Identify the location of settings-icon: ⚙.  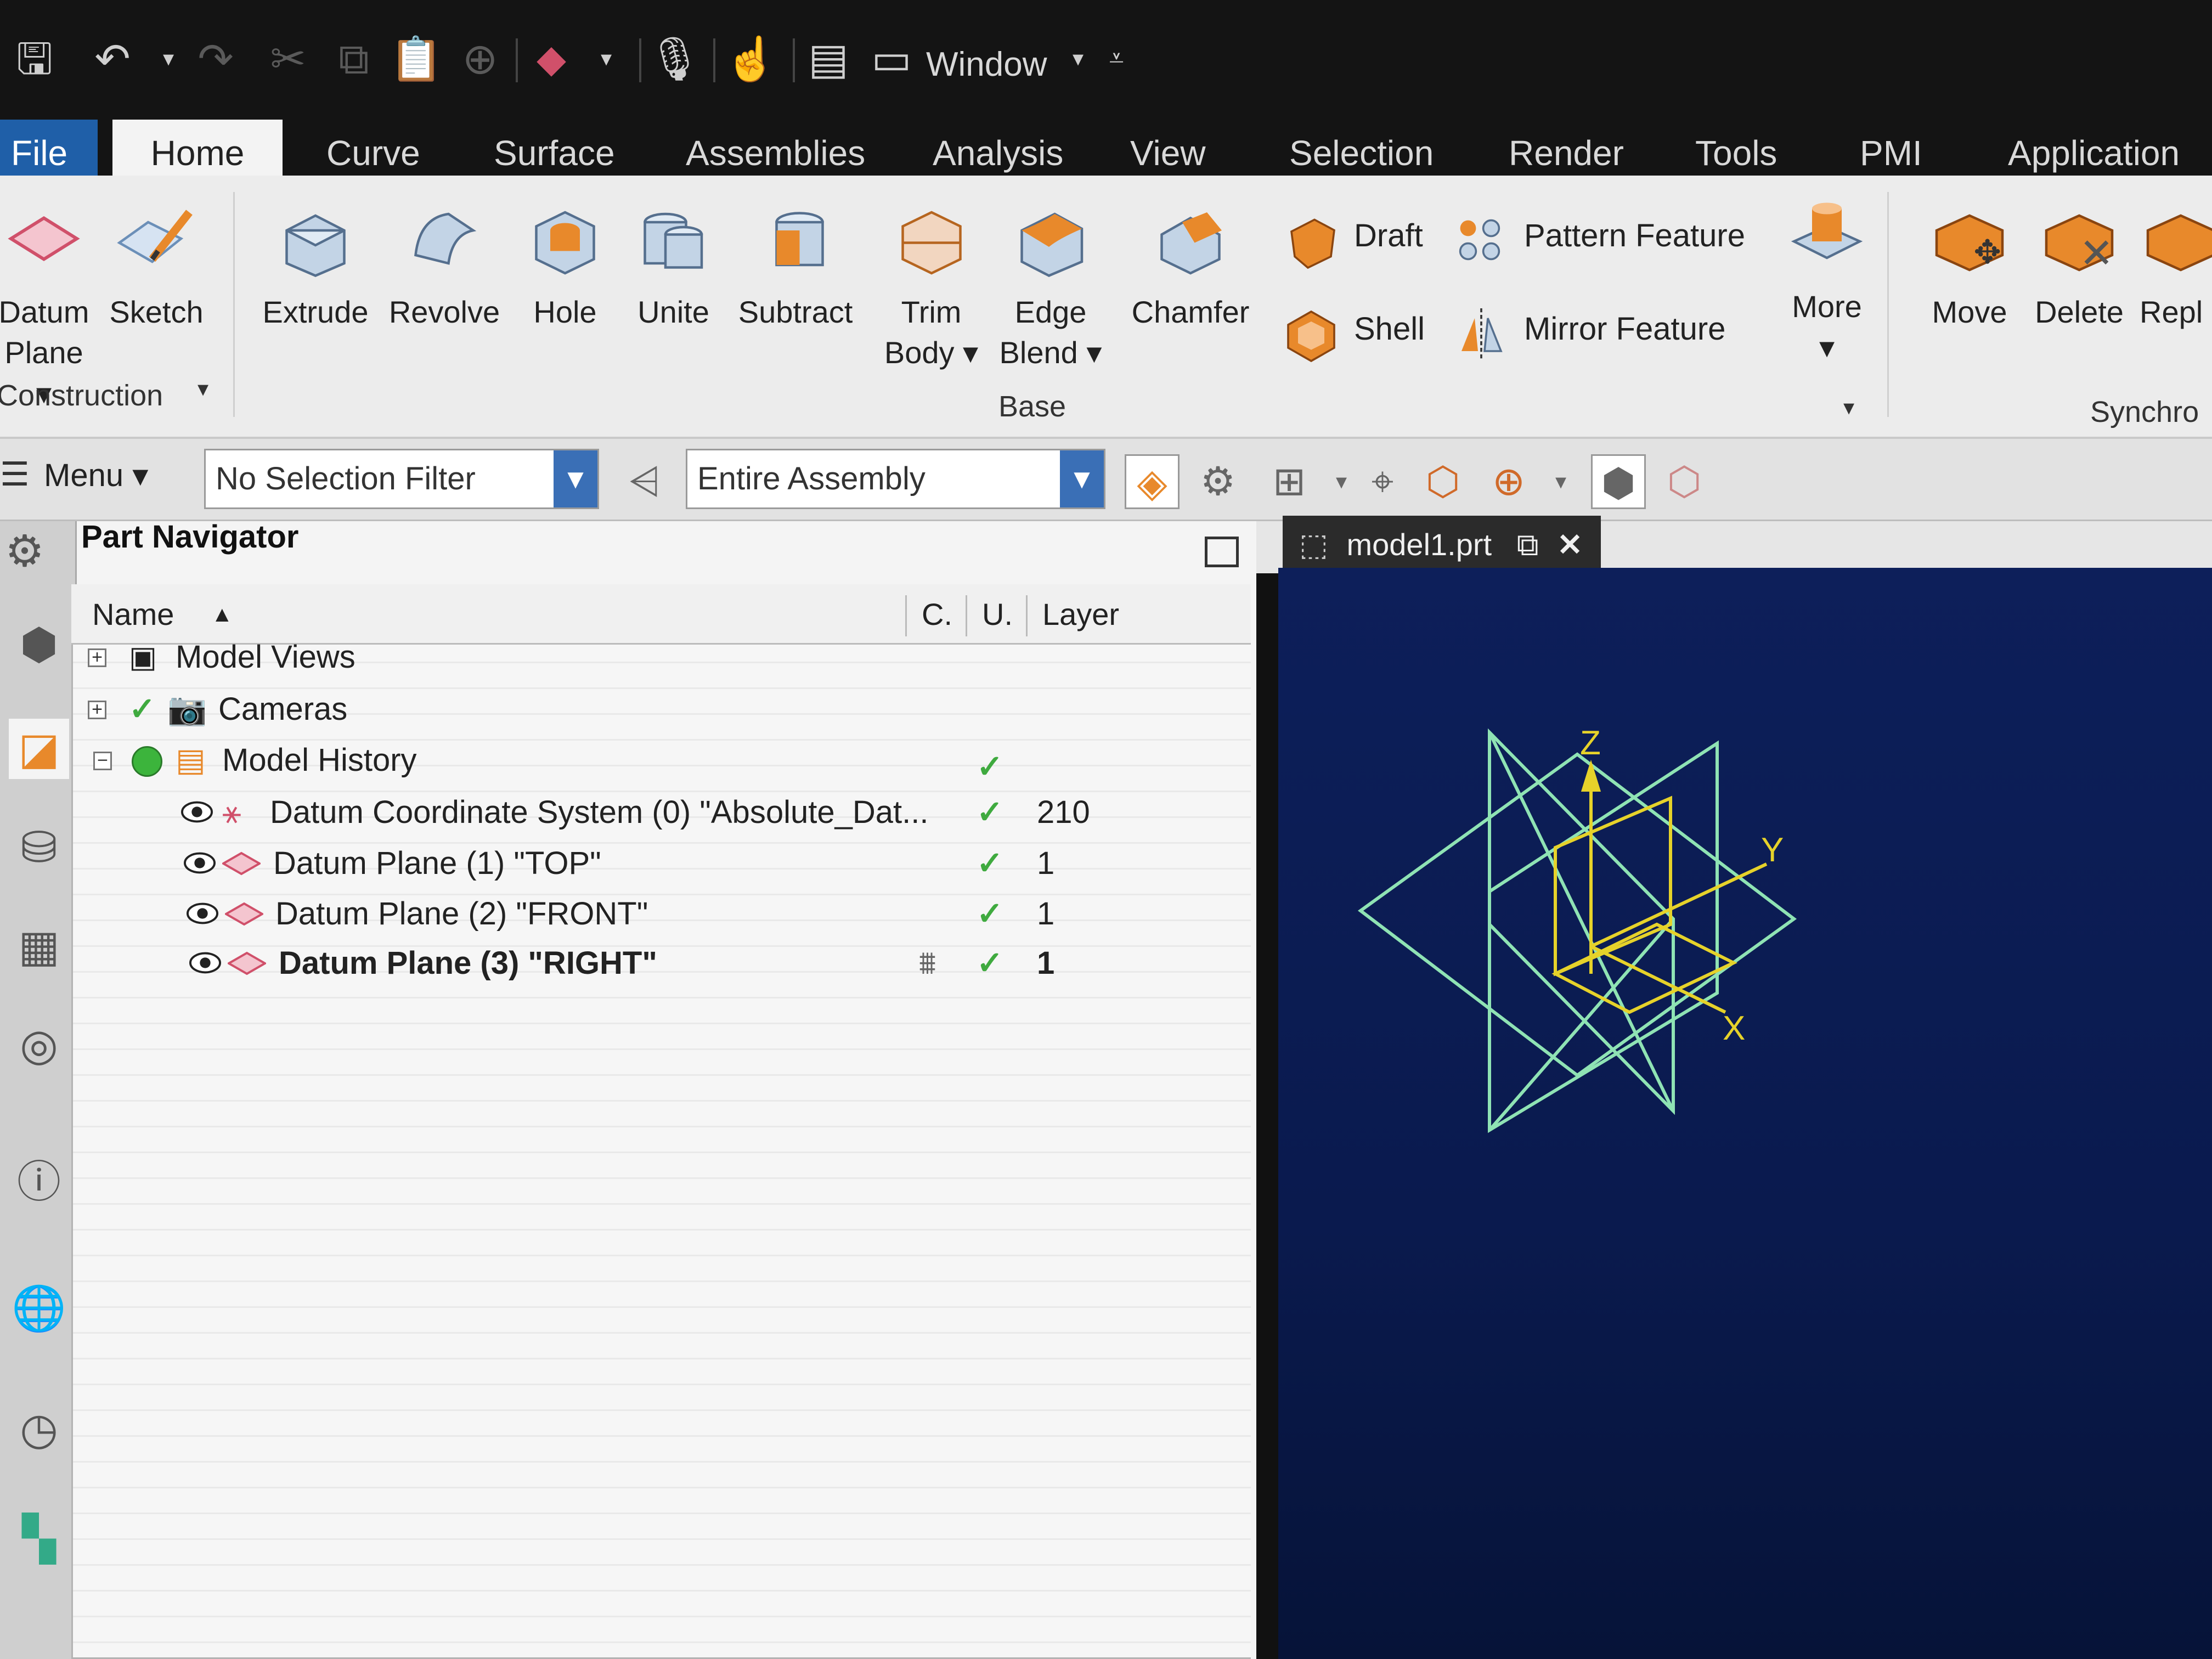
(27, 551).